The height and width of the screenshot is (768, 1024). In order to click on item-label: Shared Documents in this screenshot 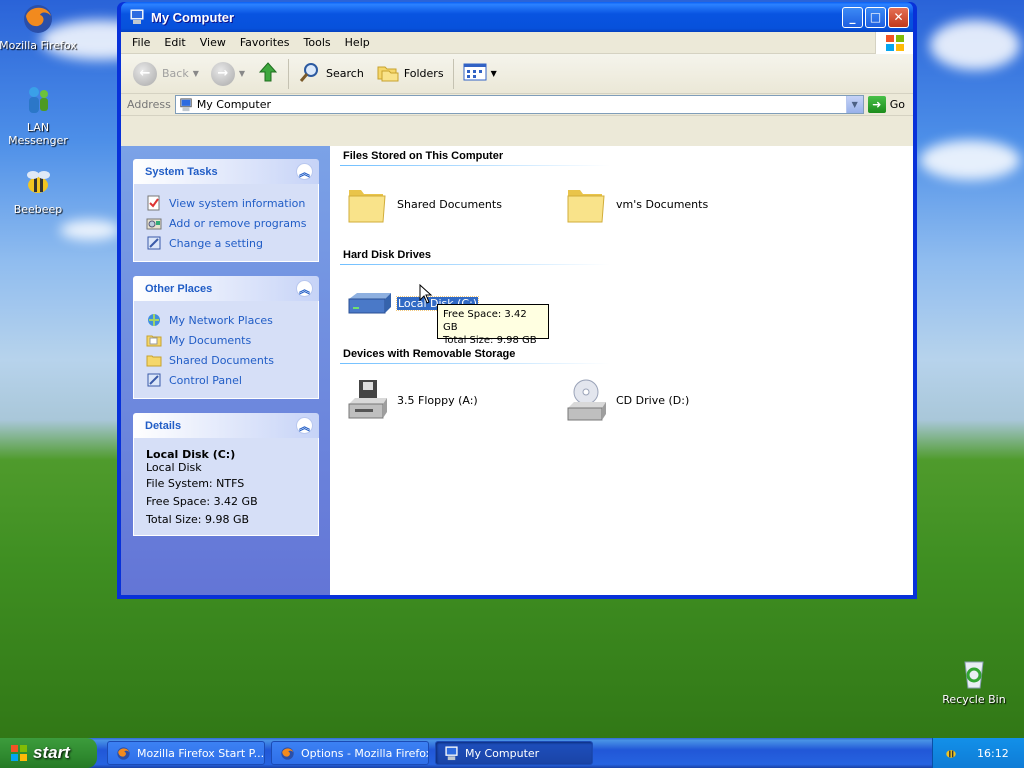, I will do `click(449, 204)`.